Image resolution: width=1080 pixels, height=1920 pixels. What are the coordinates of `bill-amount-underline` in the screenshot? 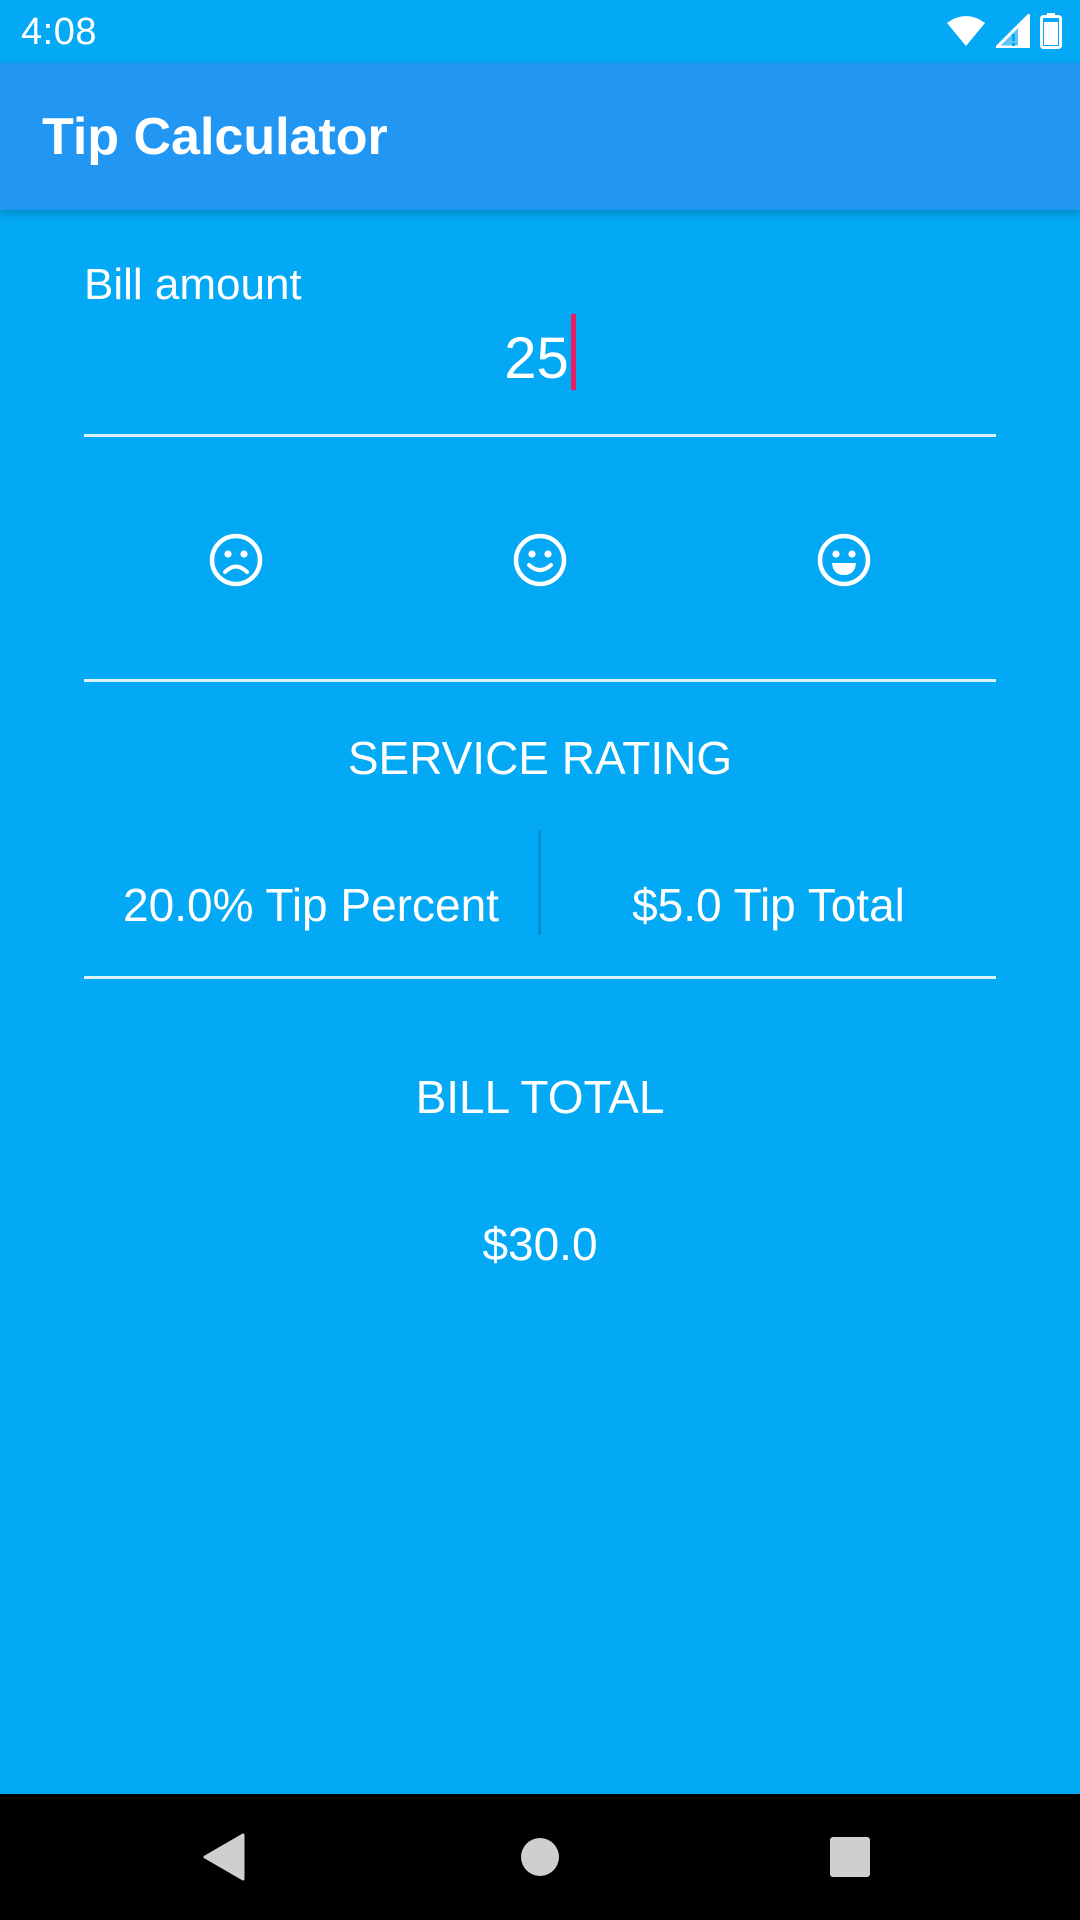 It's located at (540, 435).